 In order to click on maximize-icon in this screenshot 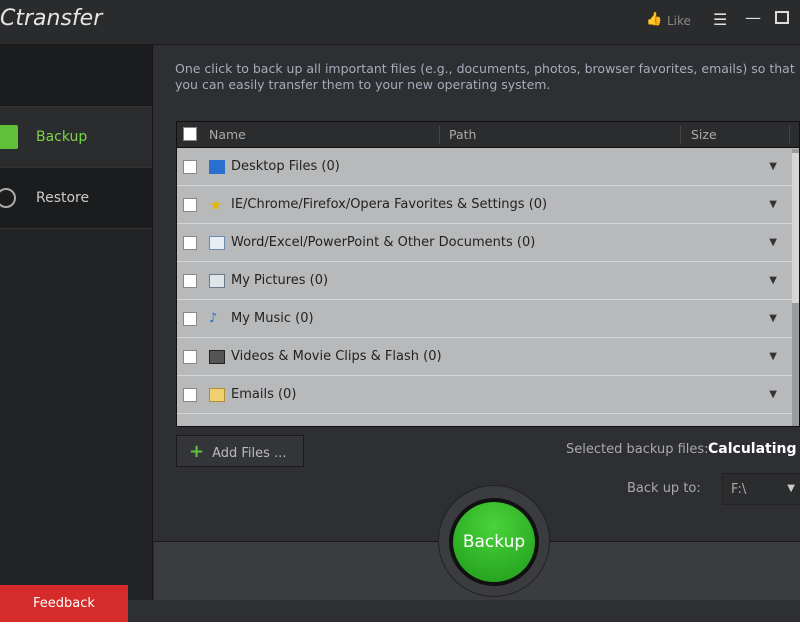, I will do `click(782, 17)`.